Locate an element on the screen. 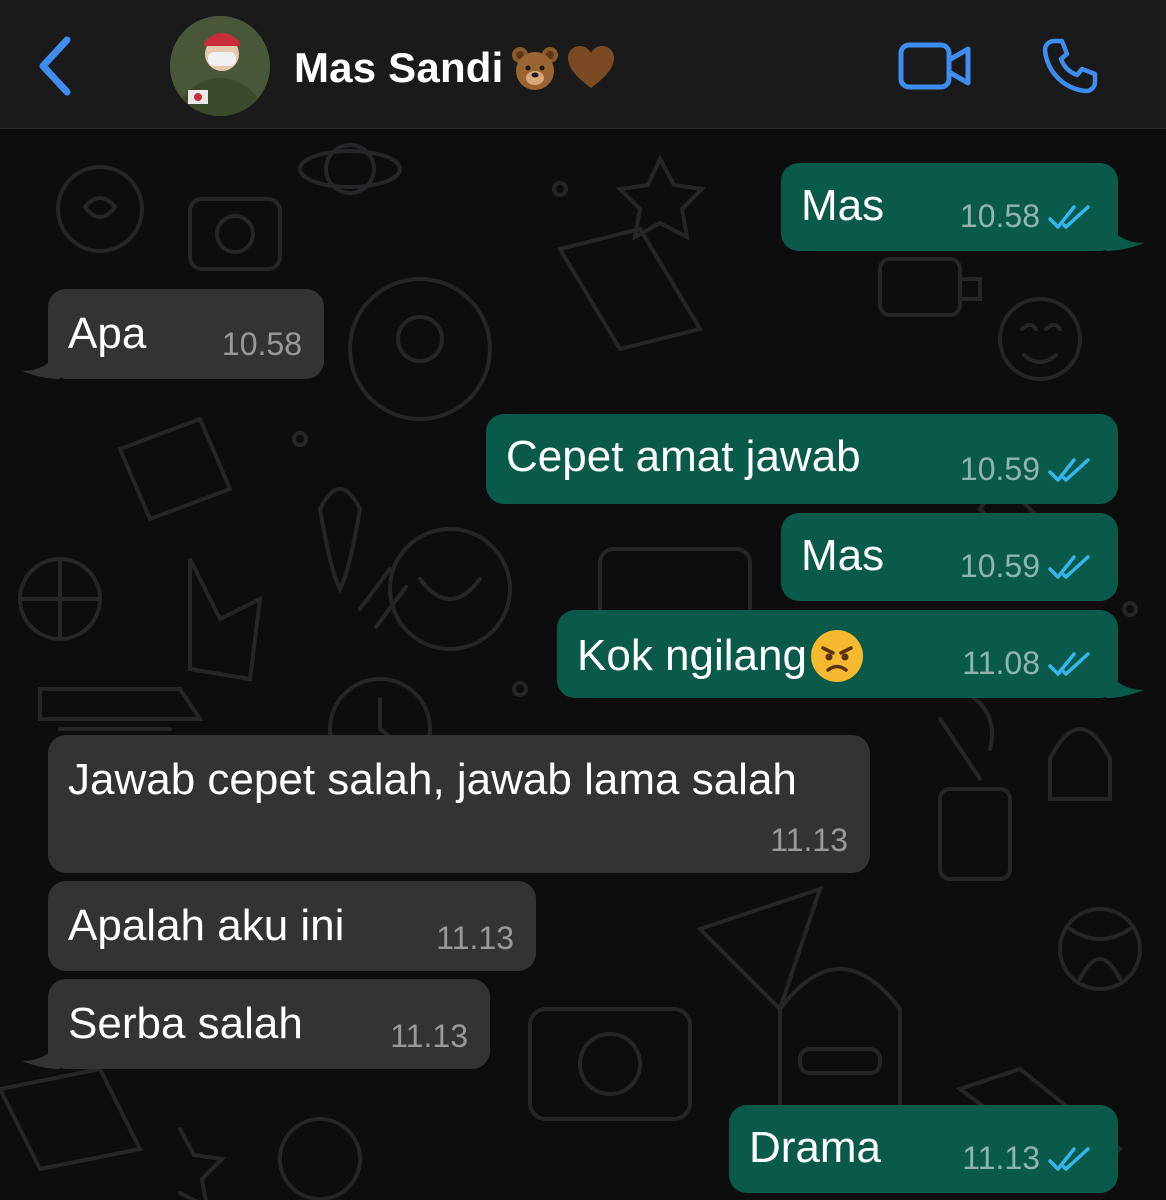 Image resolution: width=1166 pixels, height=1200 pixels. chevron-left-icon is located at coordinates (55, 66).